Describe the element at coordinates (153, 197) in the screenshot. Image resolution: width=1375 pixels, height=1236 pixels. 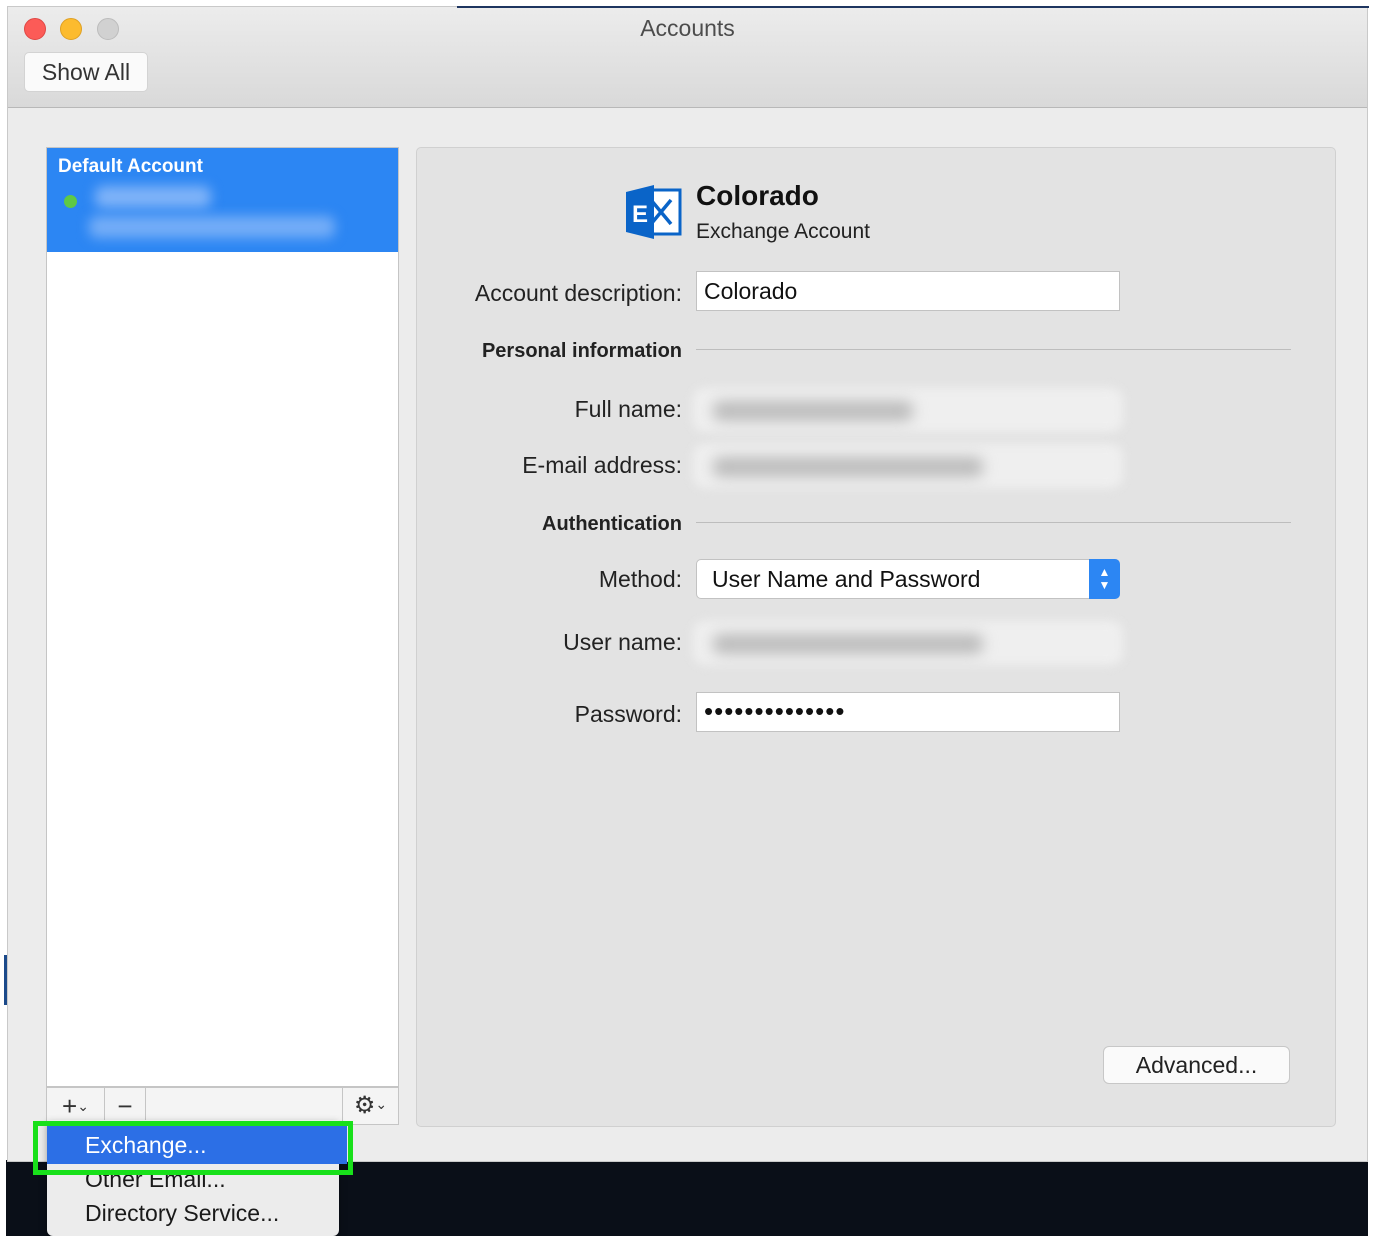
I see `redacted-account-name` at that location.